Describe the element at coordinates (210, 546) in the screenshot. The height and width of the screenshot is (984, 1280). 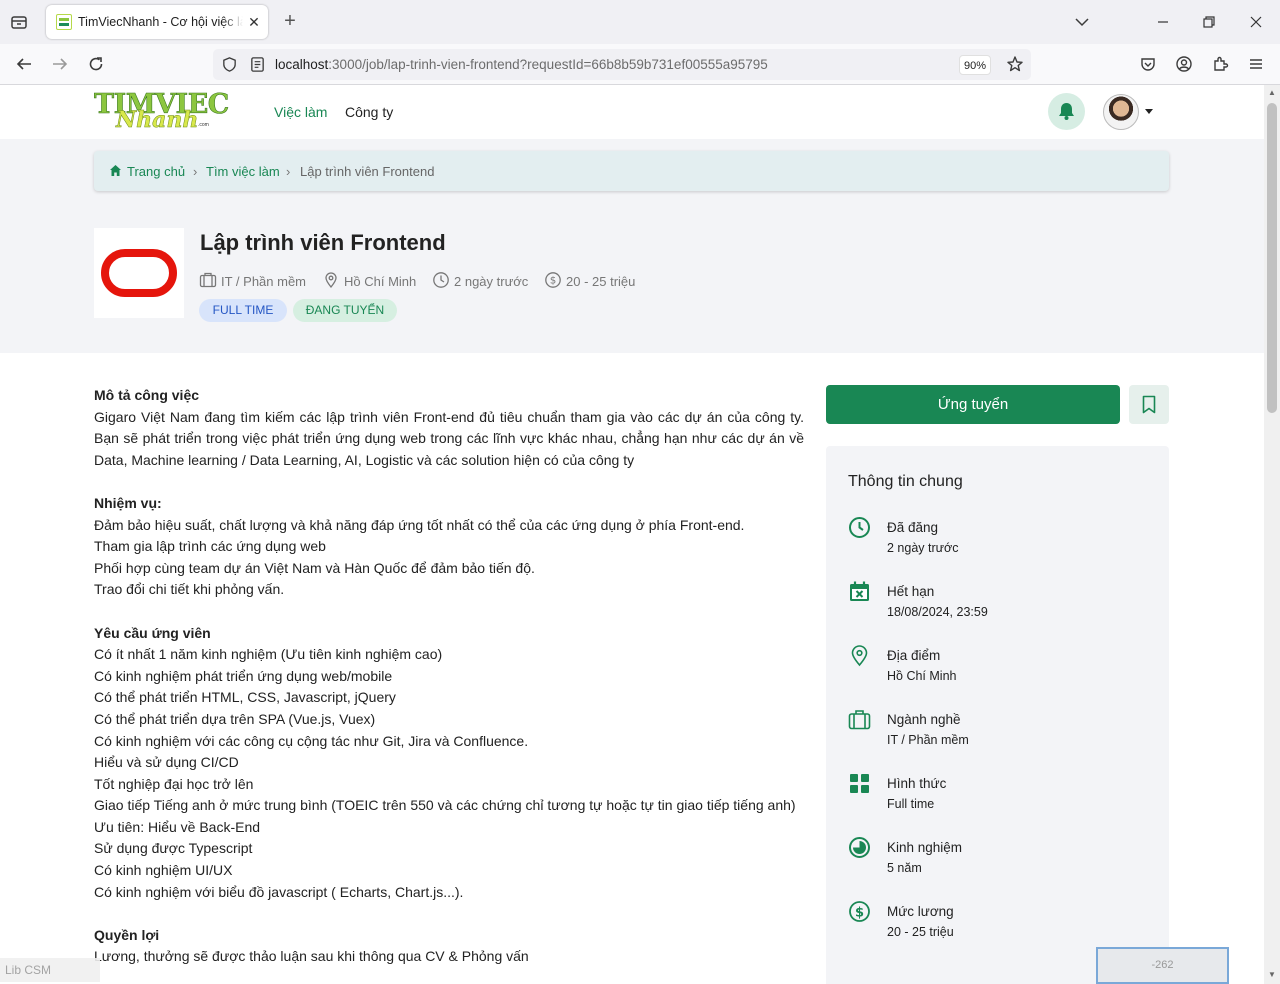
I see `task-line: Tham gia lập trình các ứng dụng web` at that location.